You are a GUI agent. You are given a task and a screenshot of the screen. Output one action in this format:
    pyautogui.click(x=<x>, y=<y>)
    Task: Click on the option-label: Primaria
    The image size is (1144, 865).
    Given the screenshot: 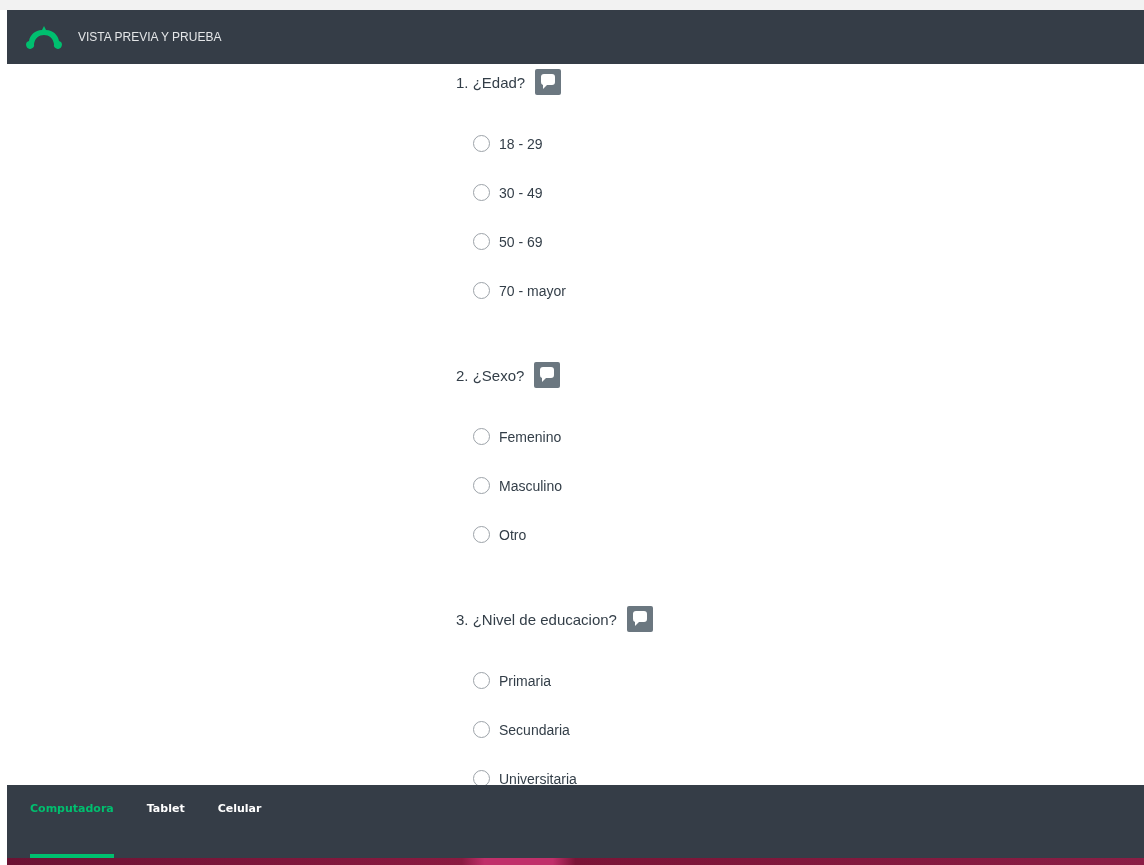 What is the action you would take?
    pyautogui.click(x=525, y=680)
    